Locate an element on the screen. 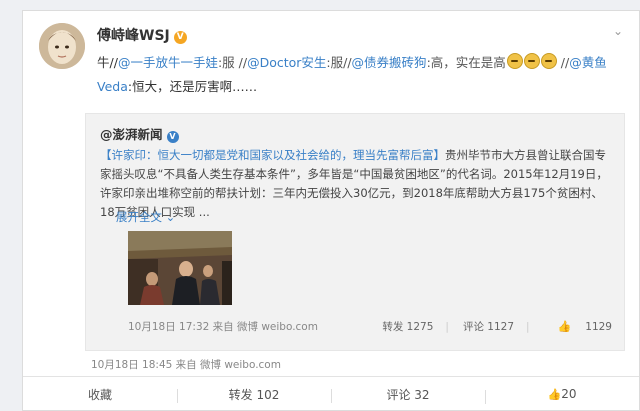  quoted-headline: 【许家印：恒大一切都是党和国家以及社会给的，理当先富帮后富】 is located at coordinates (272, 155).